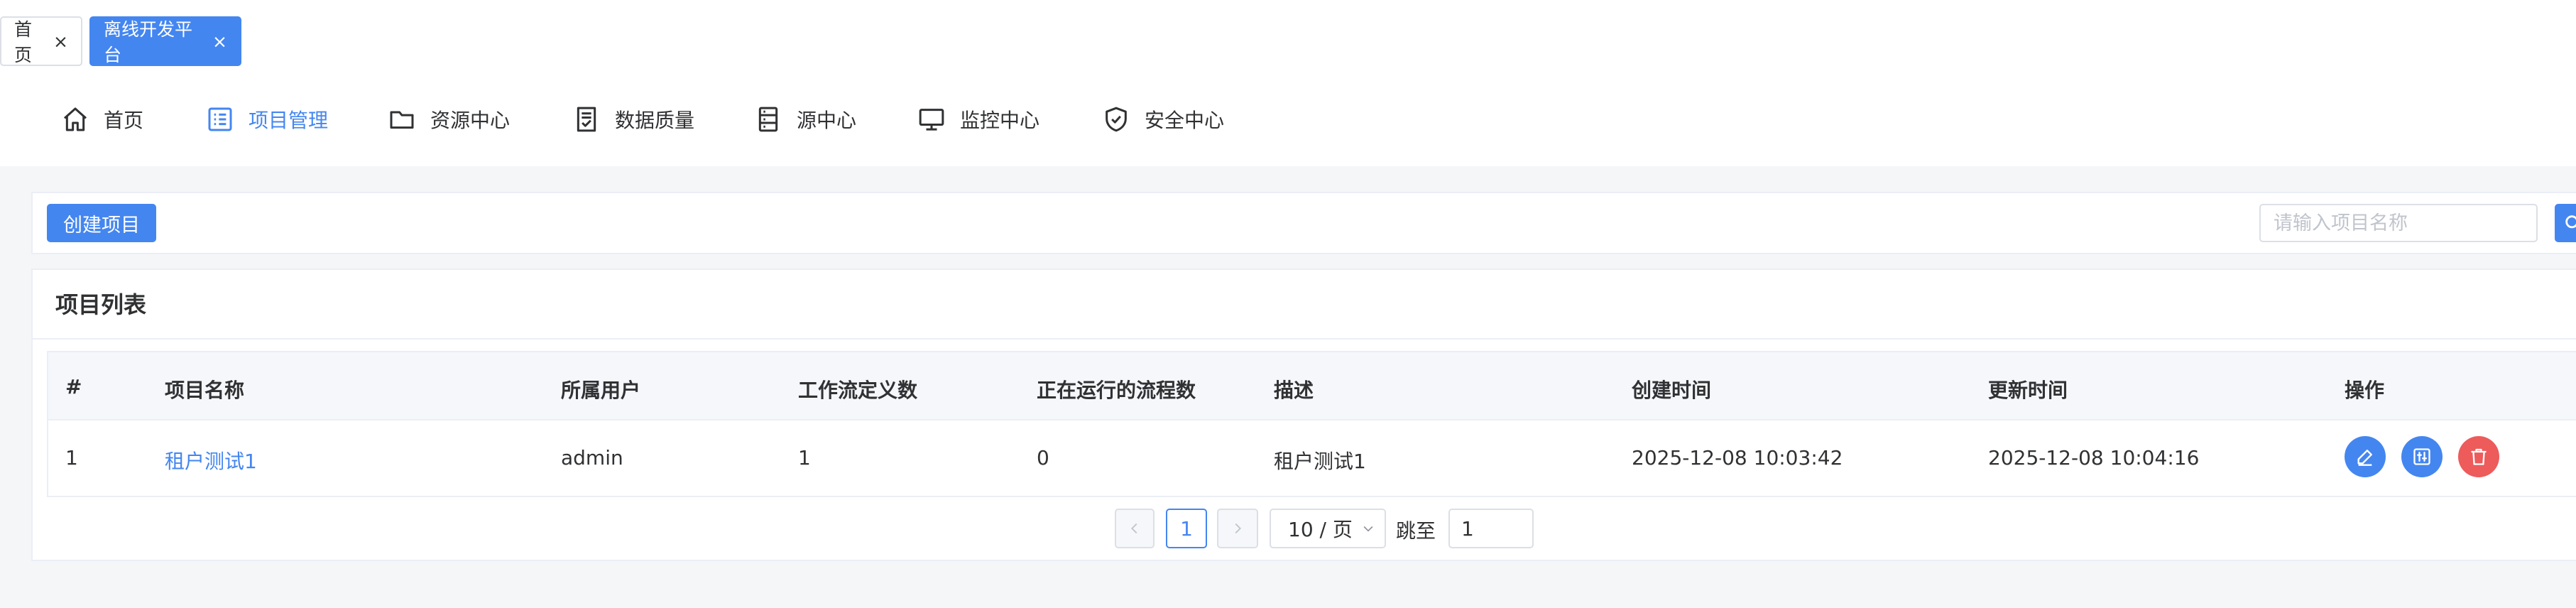 This screenshot has width=2576, height=608. I want to click on toolbar, so click(1303, 223).